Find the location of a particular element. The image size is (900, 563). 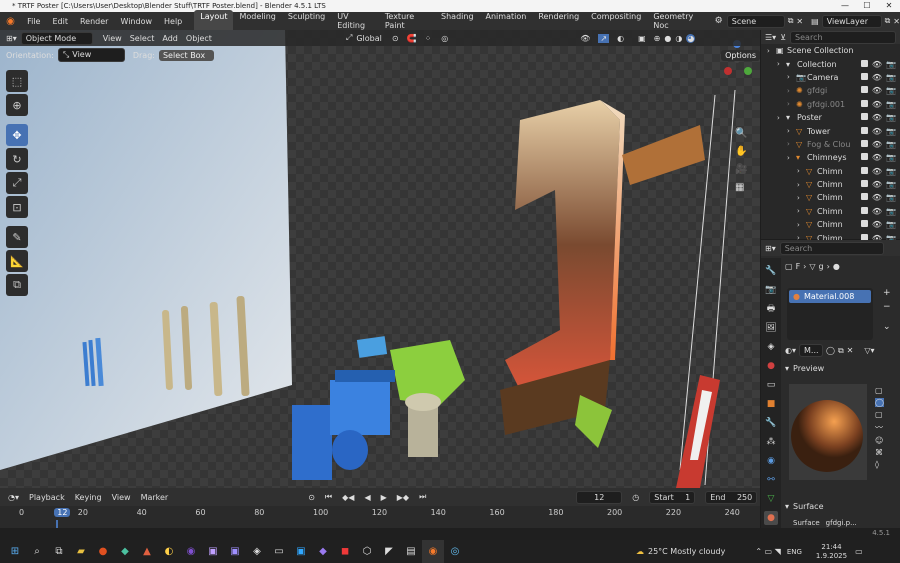

annotate-tool-icon: ✎ is located at coordinates (17, 237).